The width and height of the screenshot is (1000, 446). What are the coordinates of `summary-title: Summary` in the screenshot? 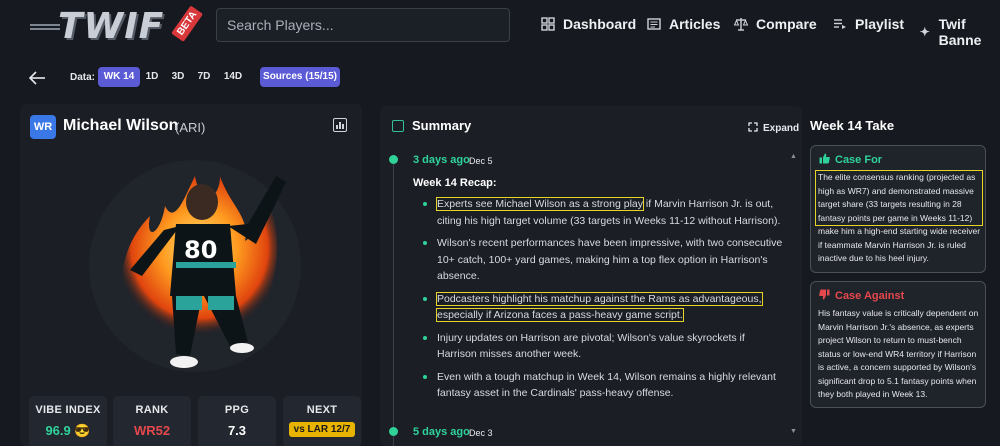 It's located at (442, 125).